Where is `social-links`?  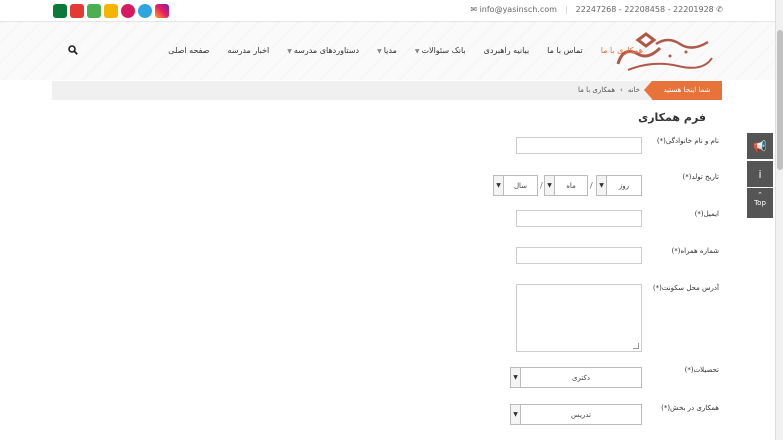 social-links is located at coordinates (111, 11).